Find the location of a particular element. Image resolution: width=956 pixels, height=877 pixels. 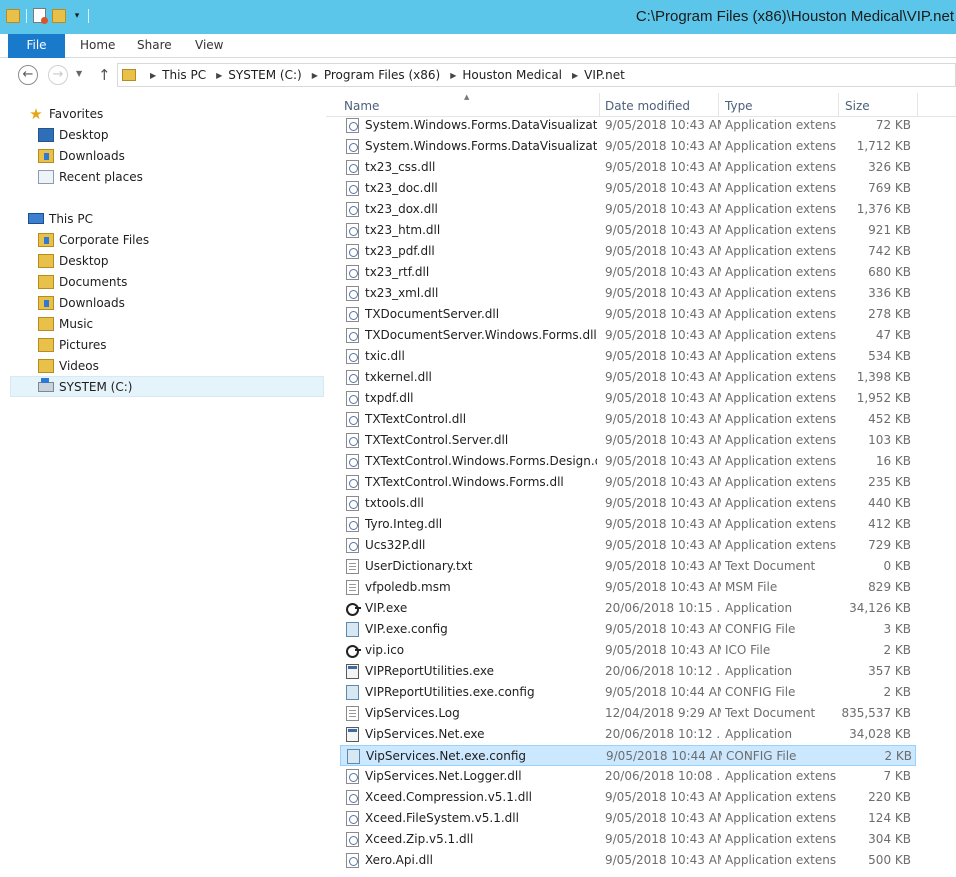

nav-item-desktop: Desktop is located at coordinates (73, 134).